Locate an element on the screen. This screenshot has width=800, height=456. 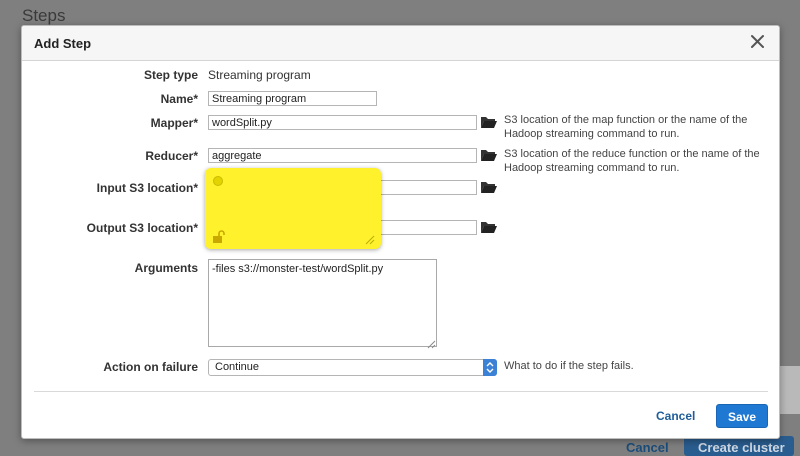
sticky-resize-icon is located at coordinates (369, 238).